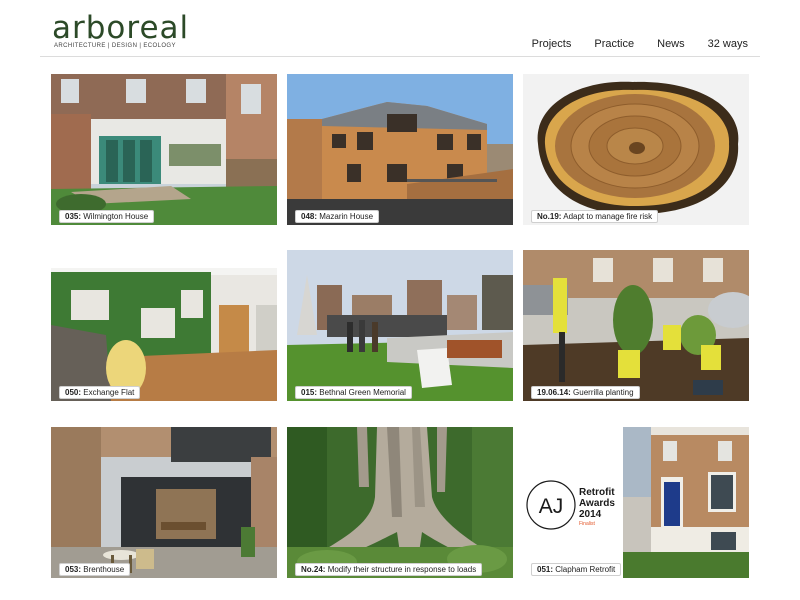 The height and width of the screenshot is (600, 800). I want to click on caption-code: 015:, so click(309, 392).